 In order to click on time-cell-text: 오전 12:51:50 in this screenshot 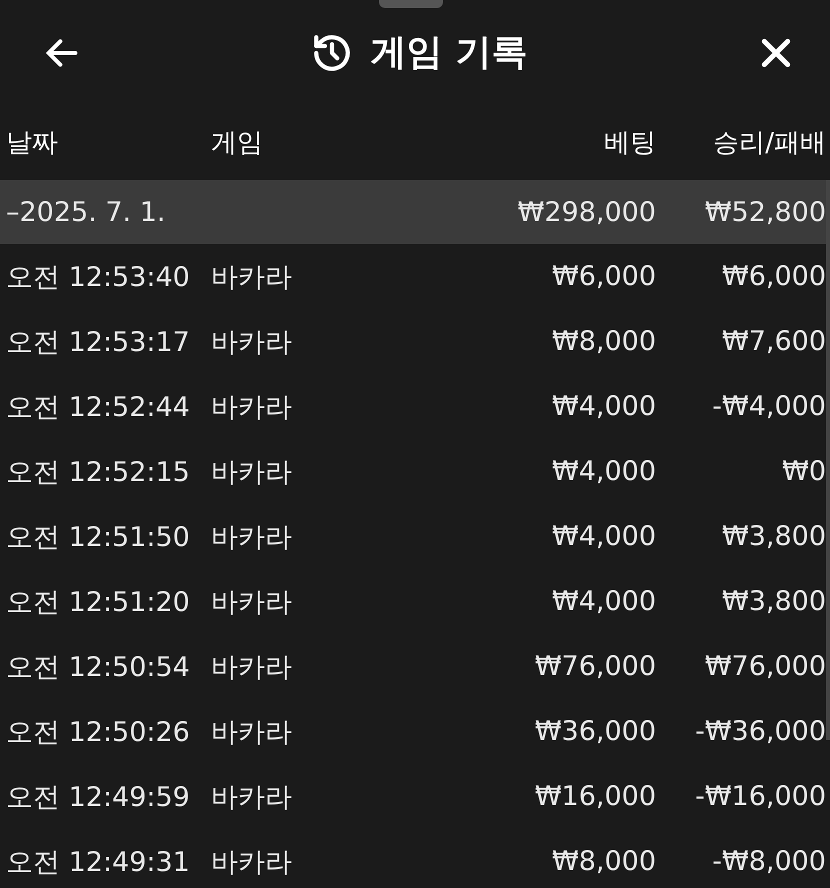, I will do `click(98, 537)`.